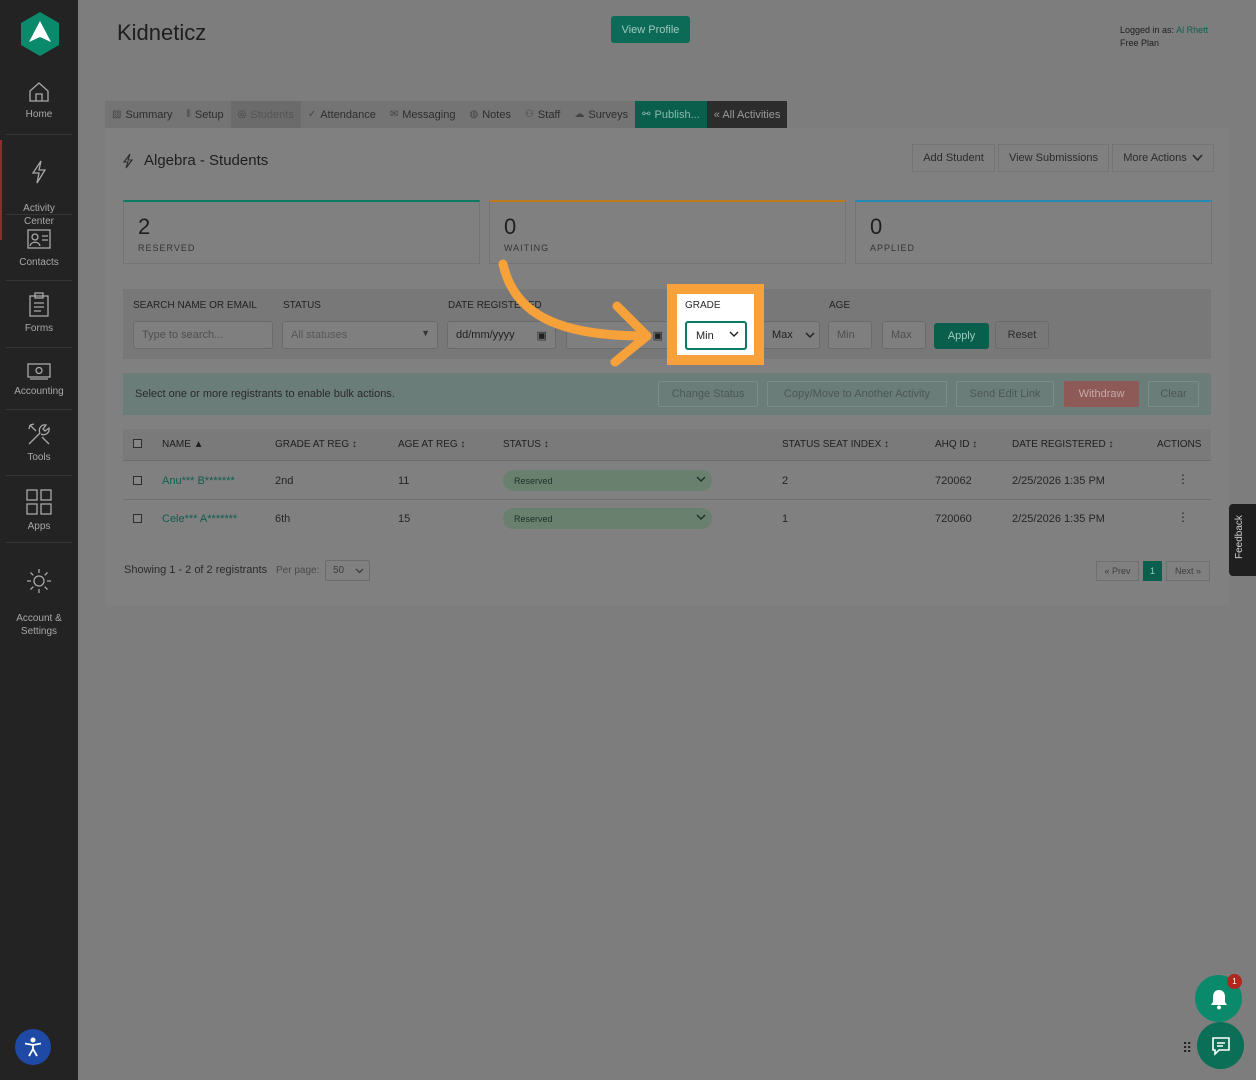 The width and height of the screenshot is (1256, 1080). Describe the element at coordinates (39, 379) in the screenshot. I see `sidebar-item-accounting: Accounting` at that location.